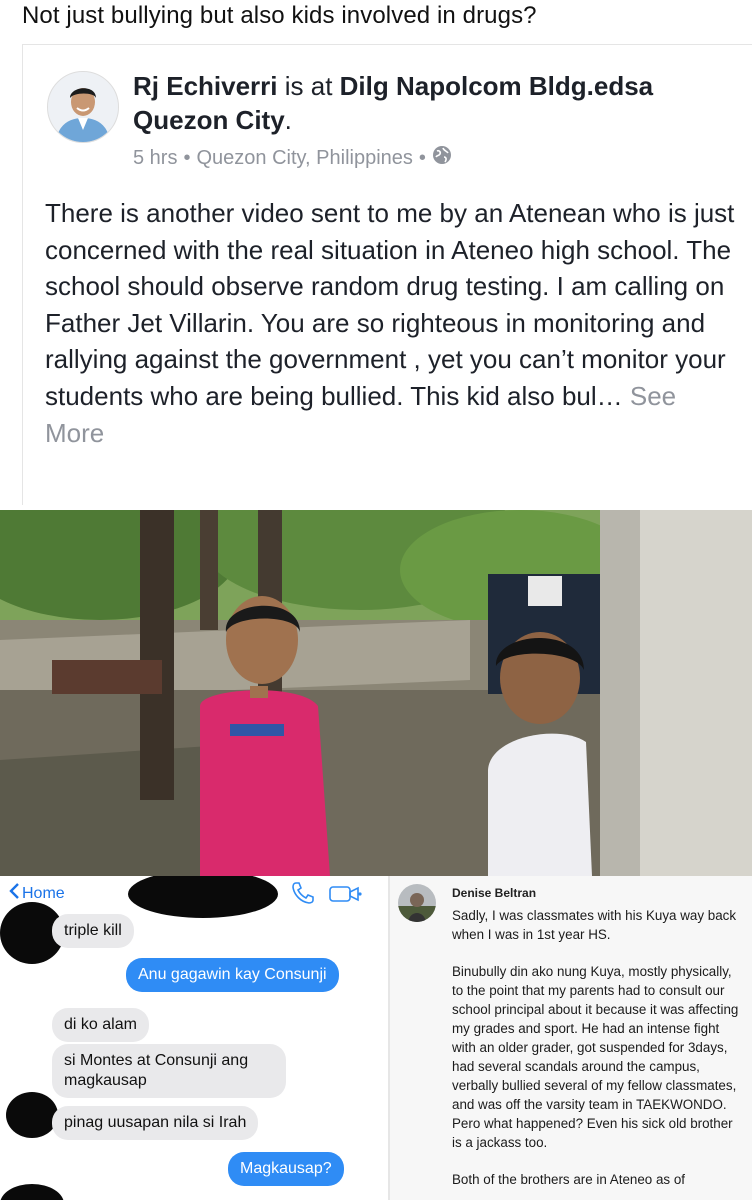 This screenshot has height=1200, width=752. What do you see at coordinates (494, 893) in the screenshot?
I see `commenter-name: Denise Beltran` at bounding box center [494, 893].